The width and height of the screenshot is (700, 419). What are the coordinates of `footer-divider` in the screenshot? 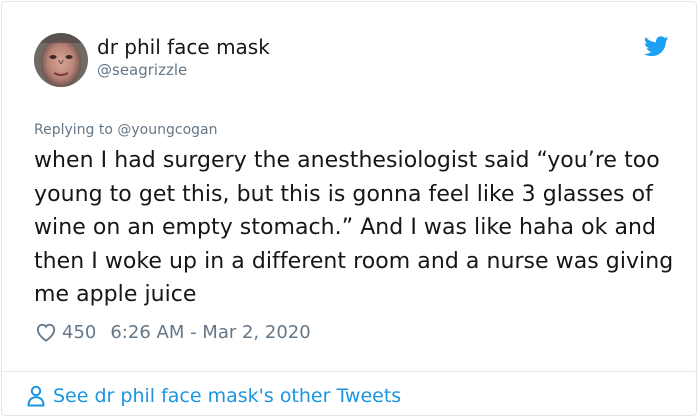 It's located at (349, 371).